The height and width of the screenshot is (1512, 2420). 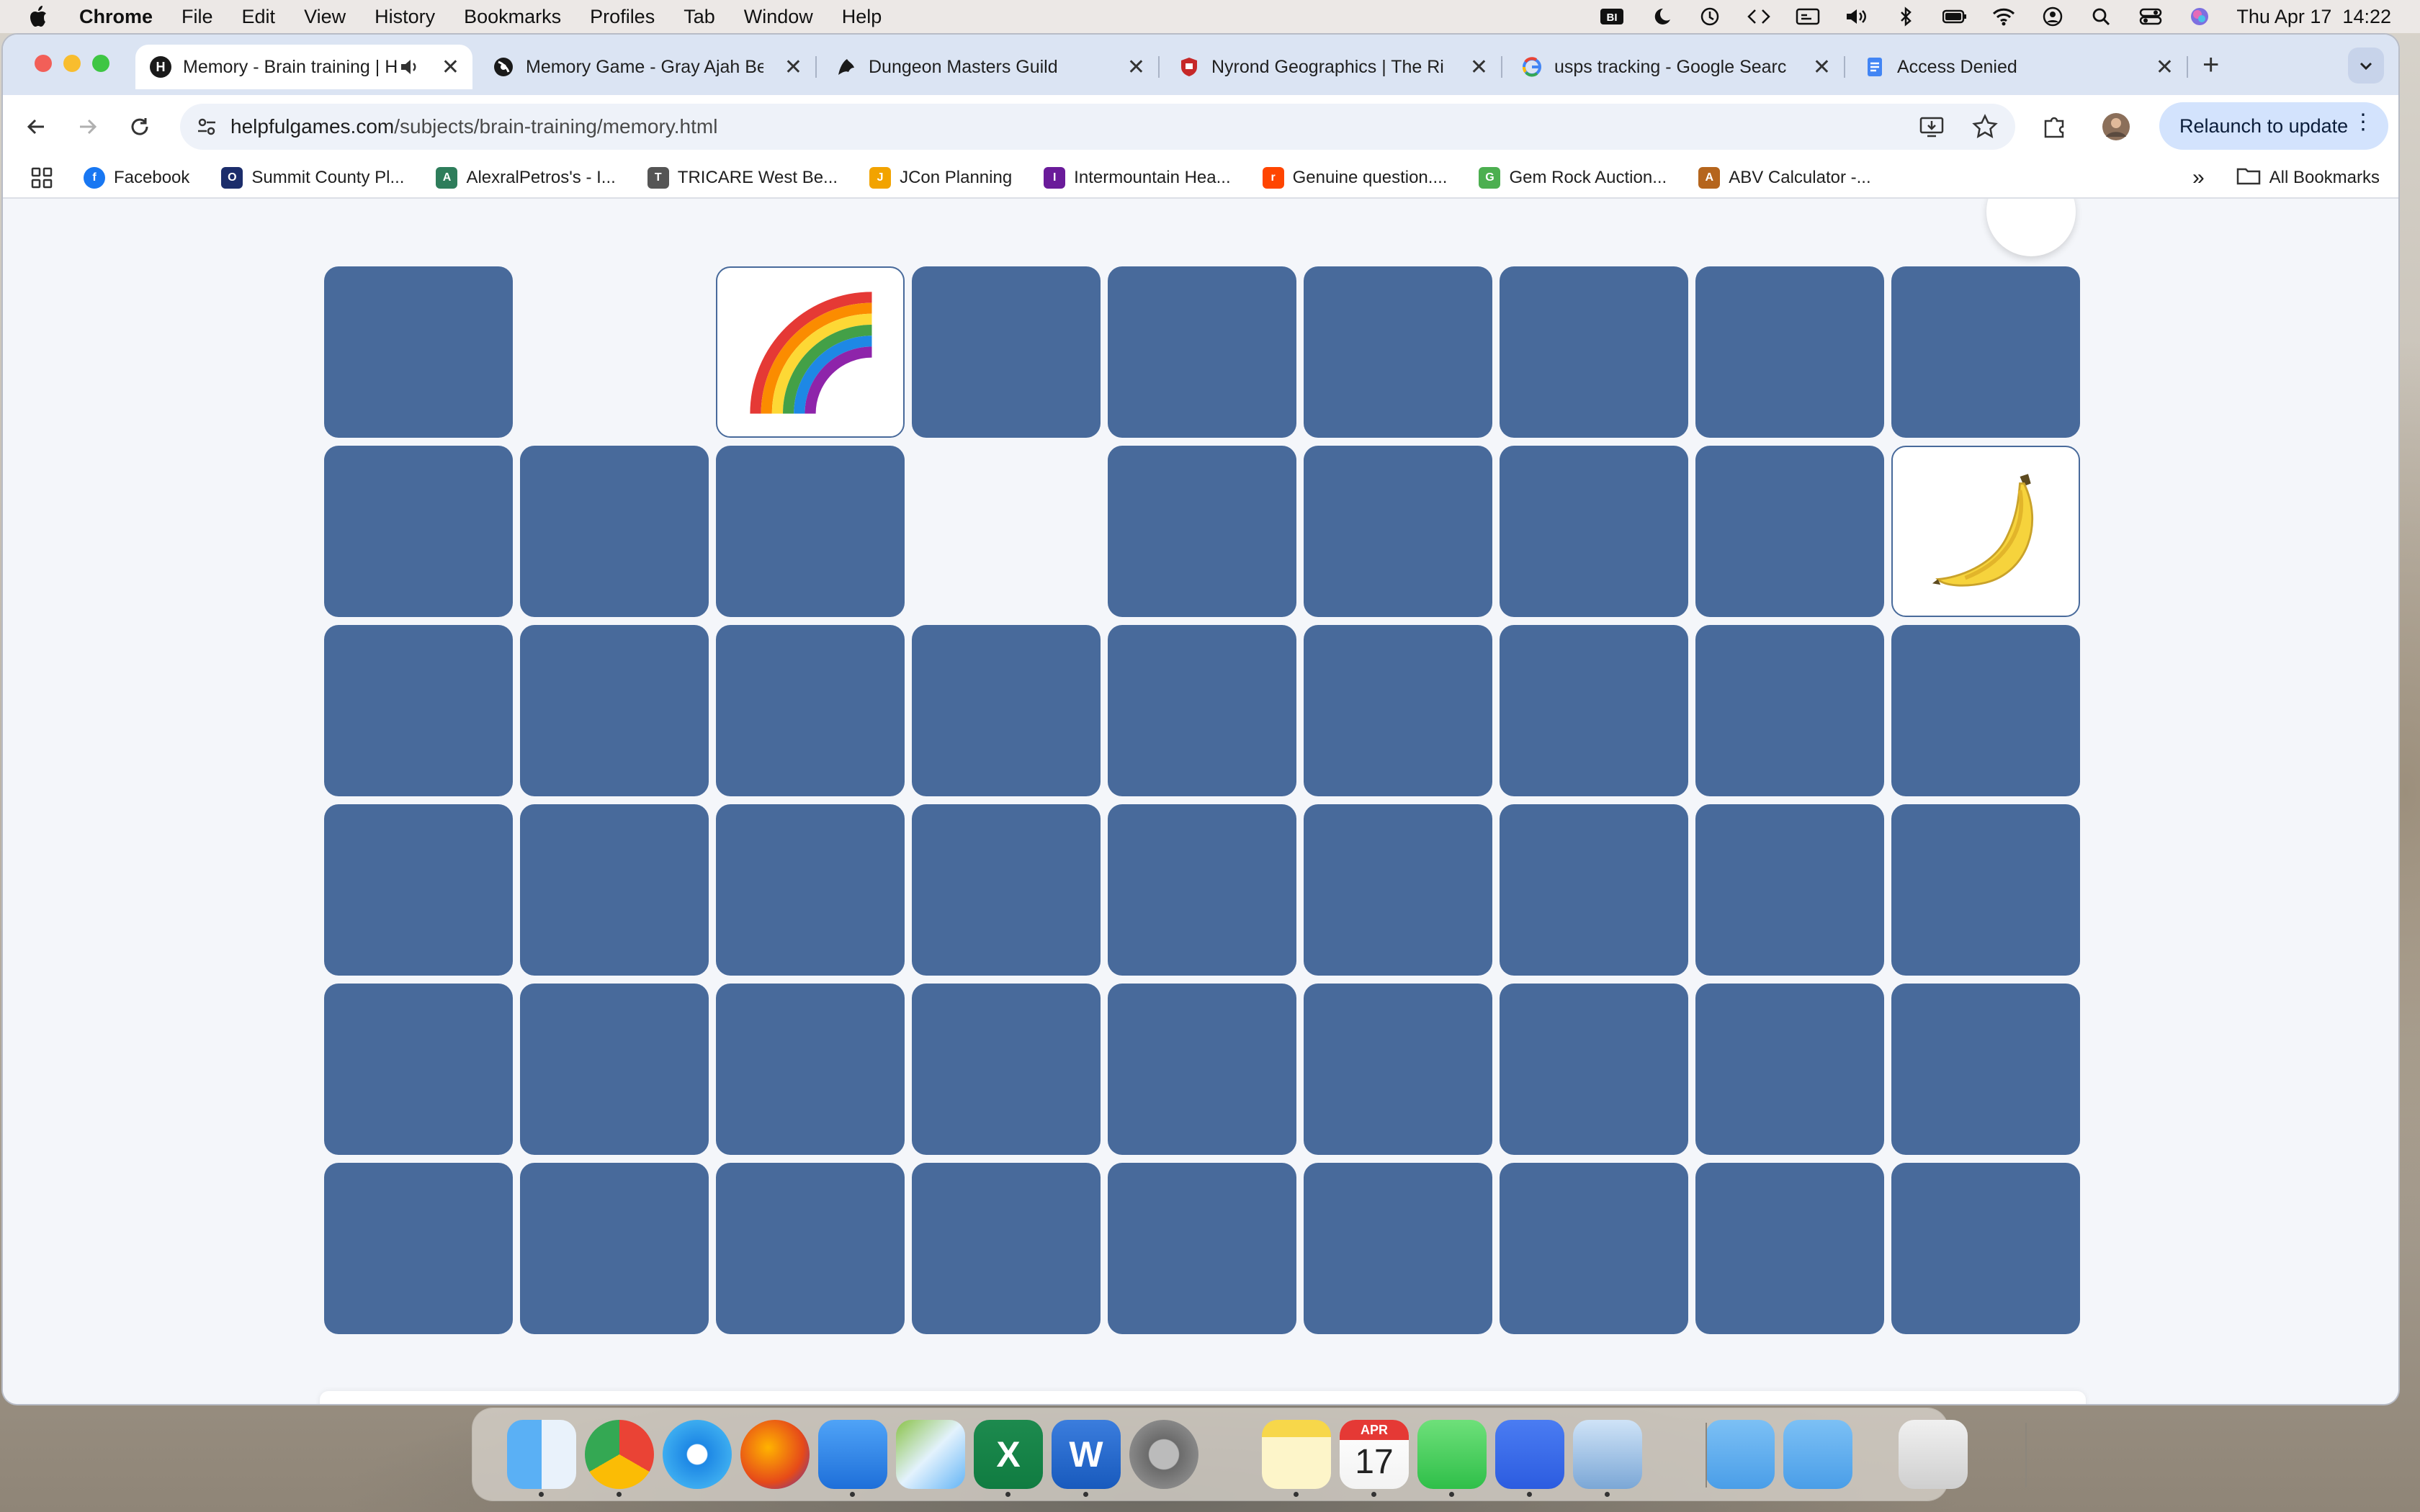 What do you see at coordinates (410, 67) in the screenshot?
I see `speaker-icon` at bounding box center [410, 67].